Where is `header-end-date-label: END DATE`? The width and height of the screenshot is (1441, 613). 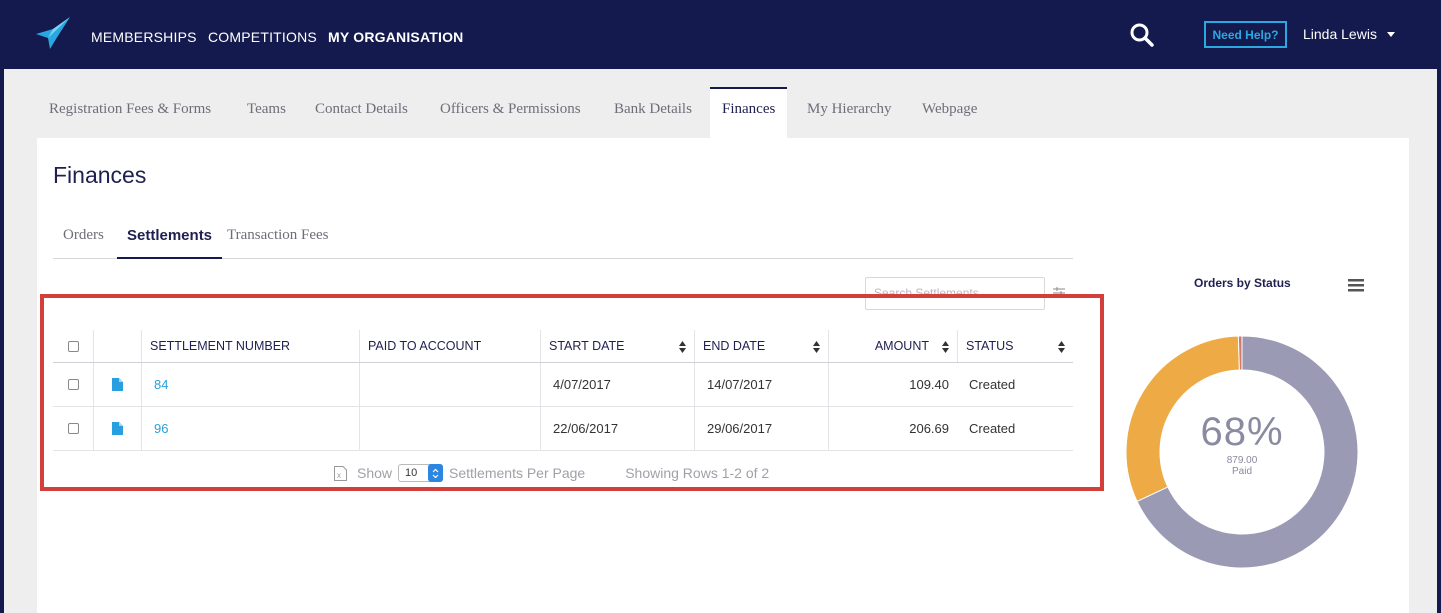 header-end-date-label: END DATE is located at coordinates (734, 346).